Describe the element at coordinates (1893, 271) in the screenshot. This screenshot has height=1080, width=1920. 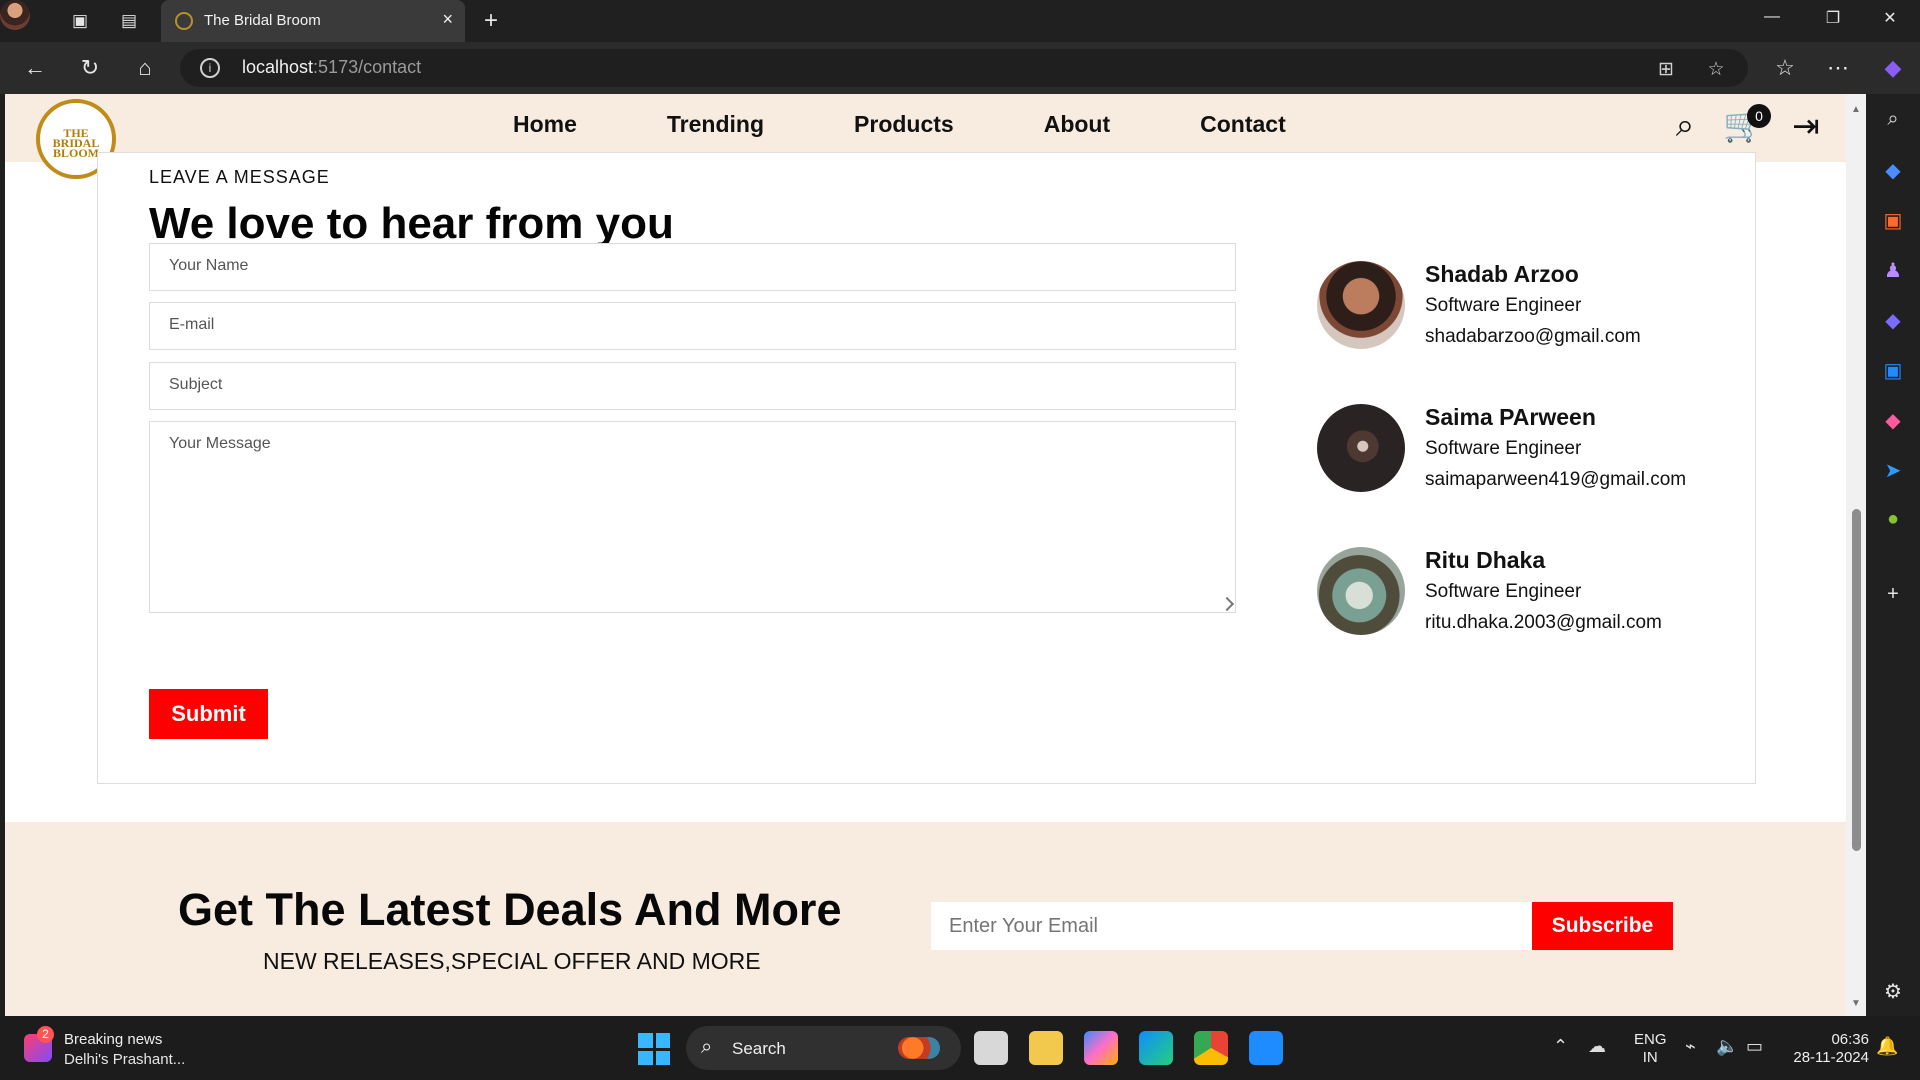
I see `games-icon: ♟` at that location.